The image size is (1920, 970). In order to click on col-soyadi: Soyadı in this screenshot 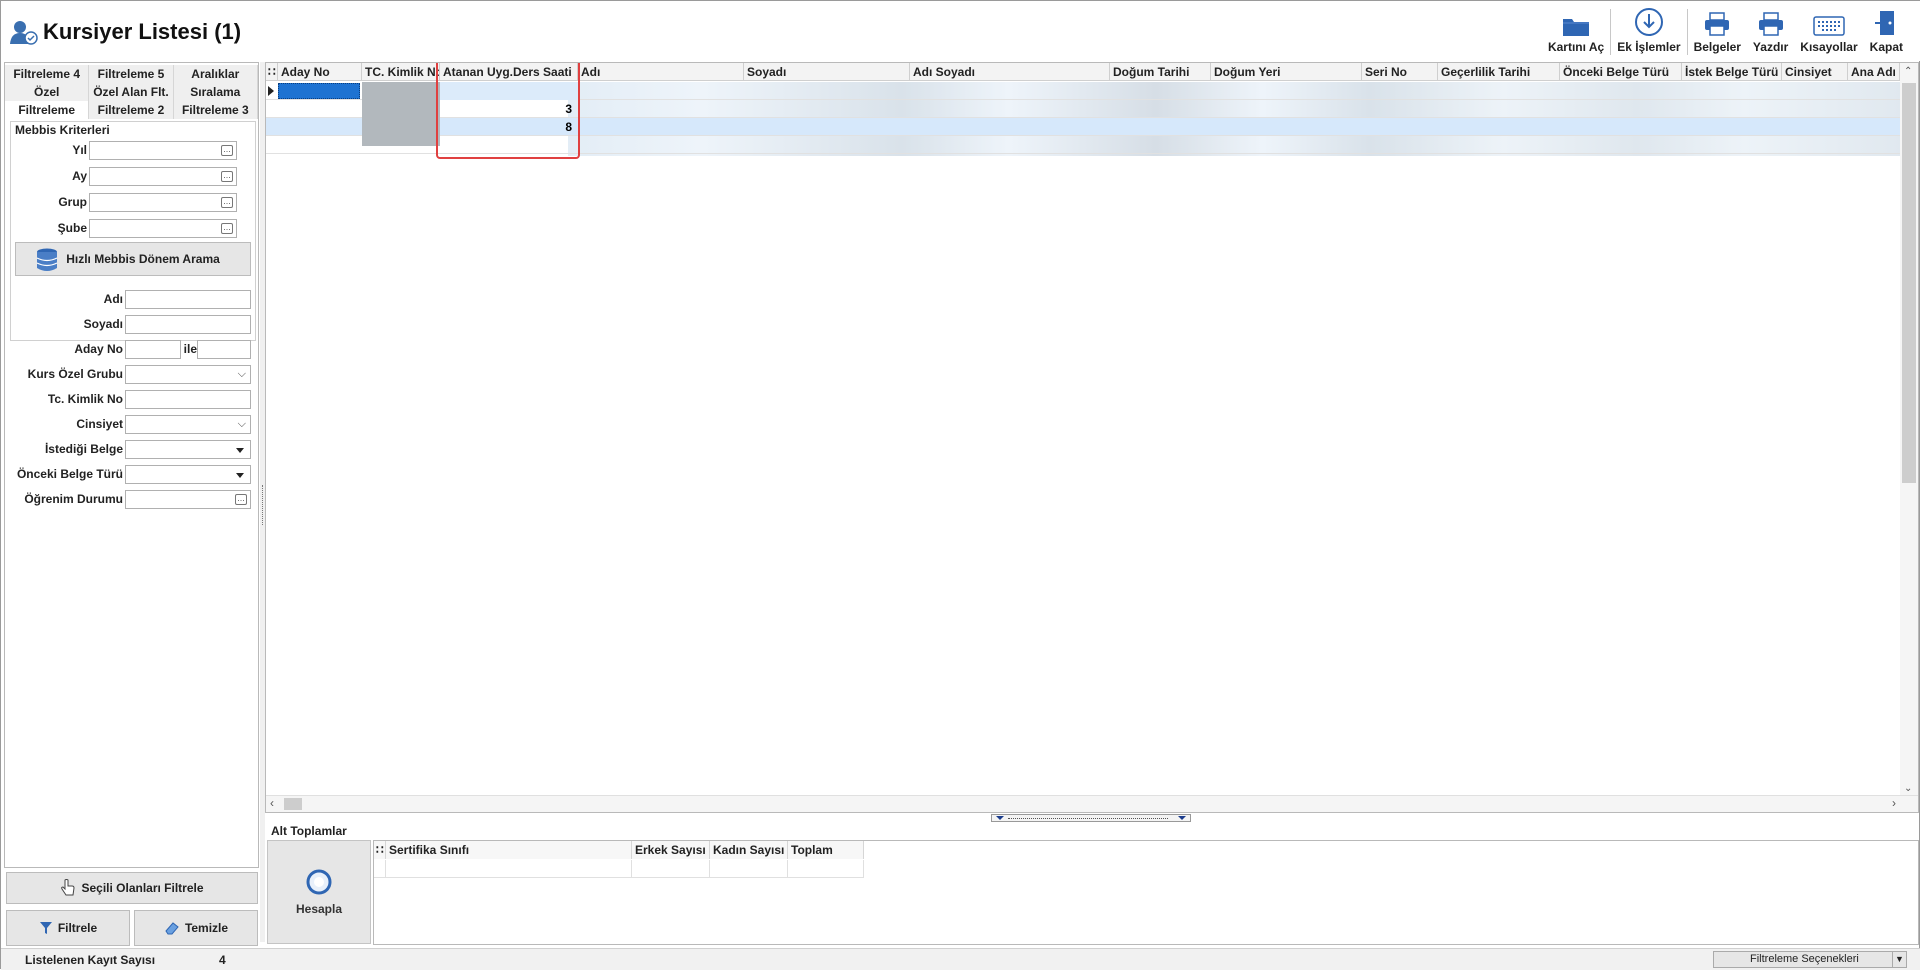, I will do `click(827, 72)`.